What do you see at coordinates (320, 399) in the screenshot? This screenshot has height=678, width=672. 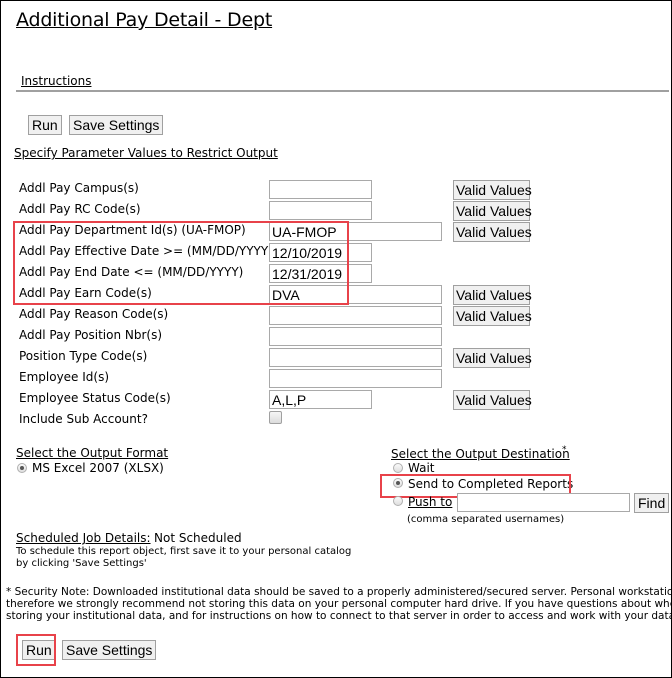 I see `employee-status-input` at bounding box center [320, 399].